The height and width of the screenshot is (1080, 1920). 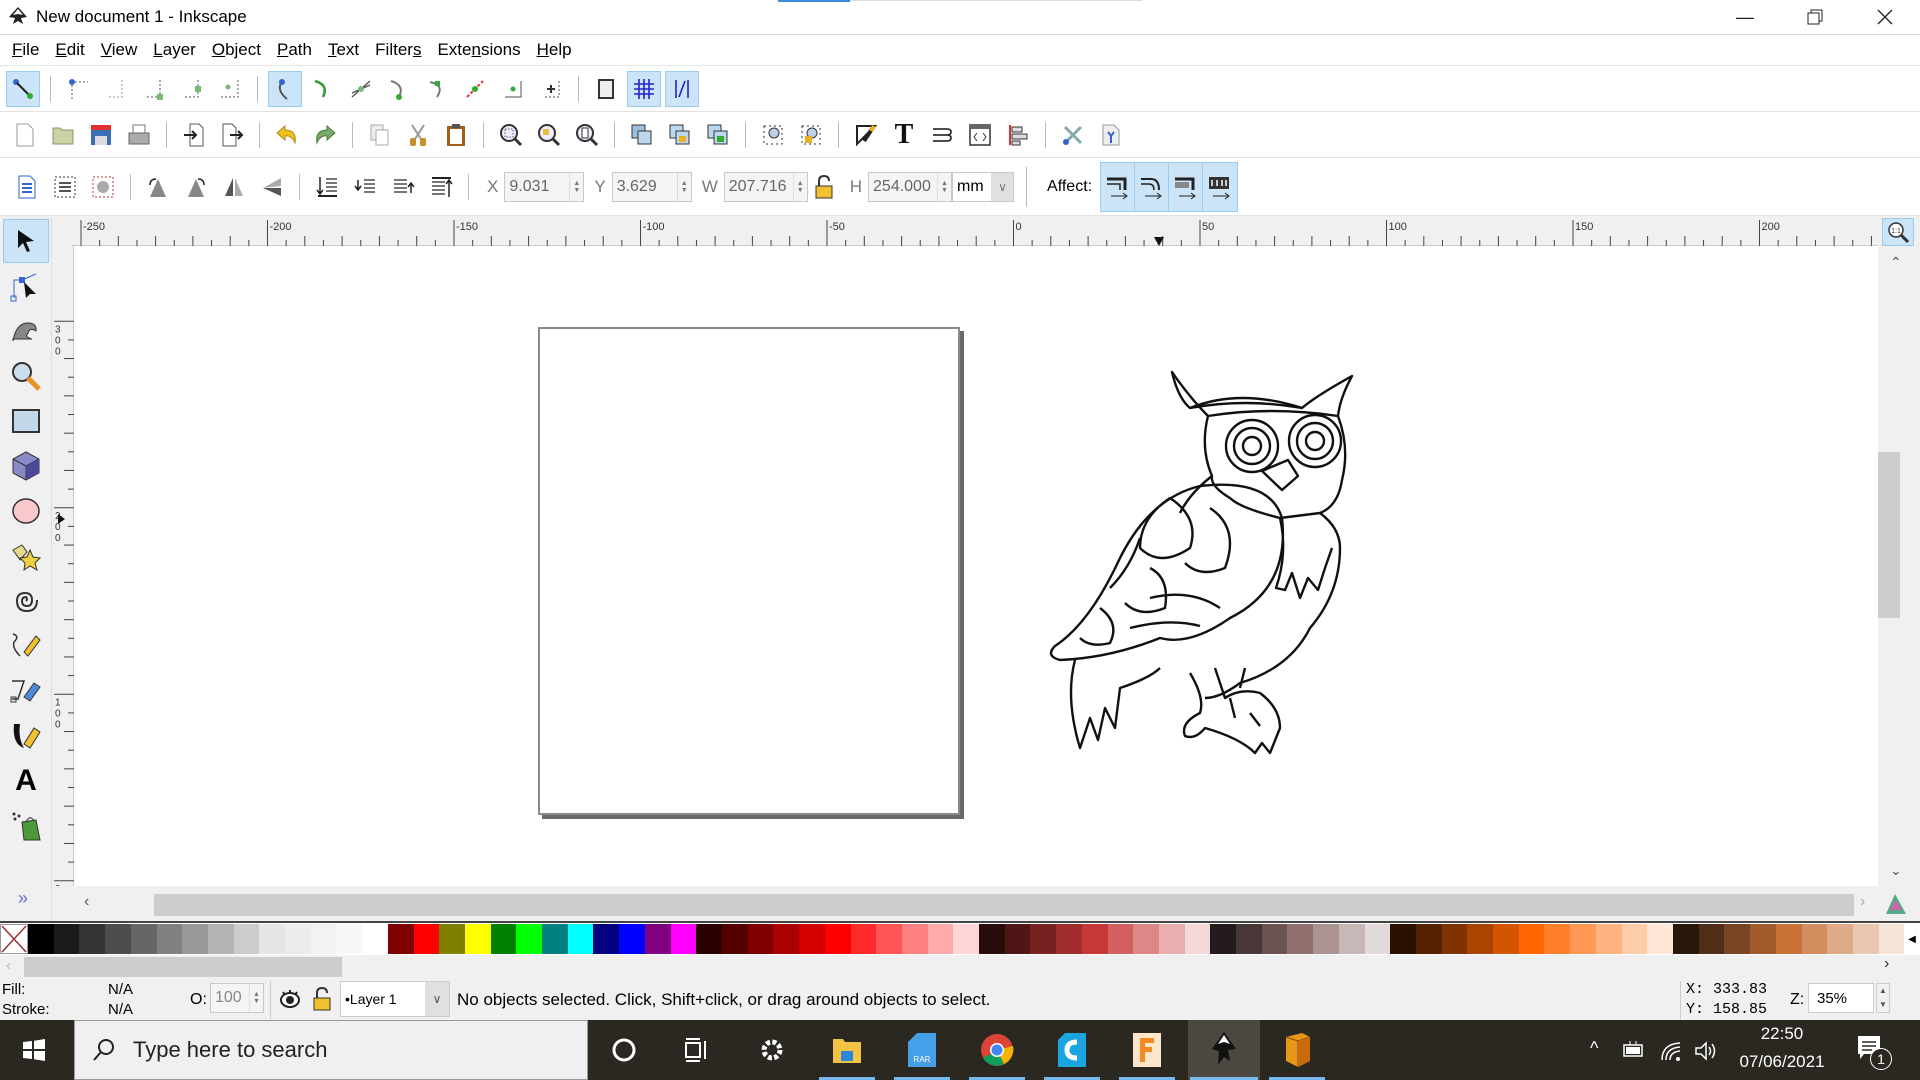 I want to click on snap-bbox-button, so click(x=78, y=89).